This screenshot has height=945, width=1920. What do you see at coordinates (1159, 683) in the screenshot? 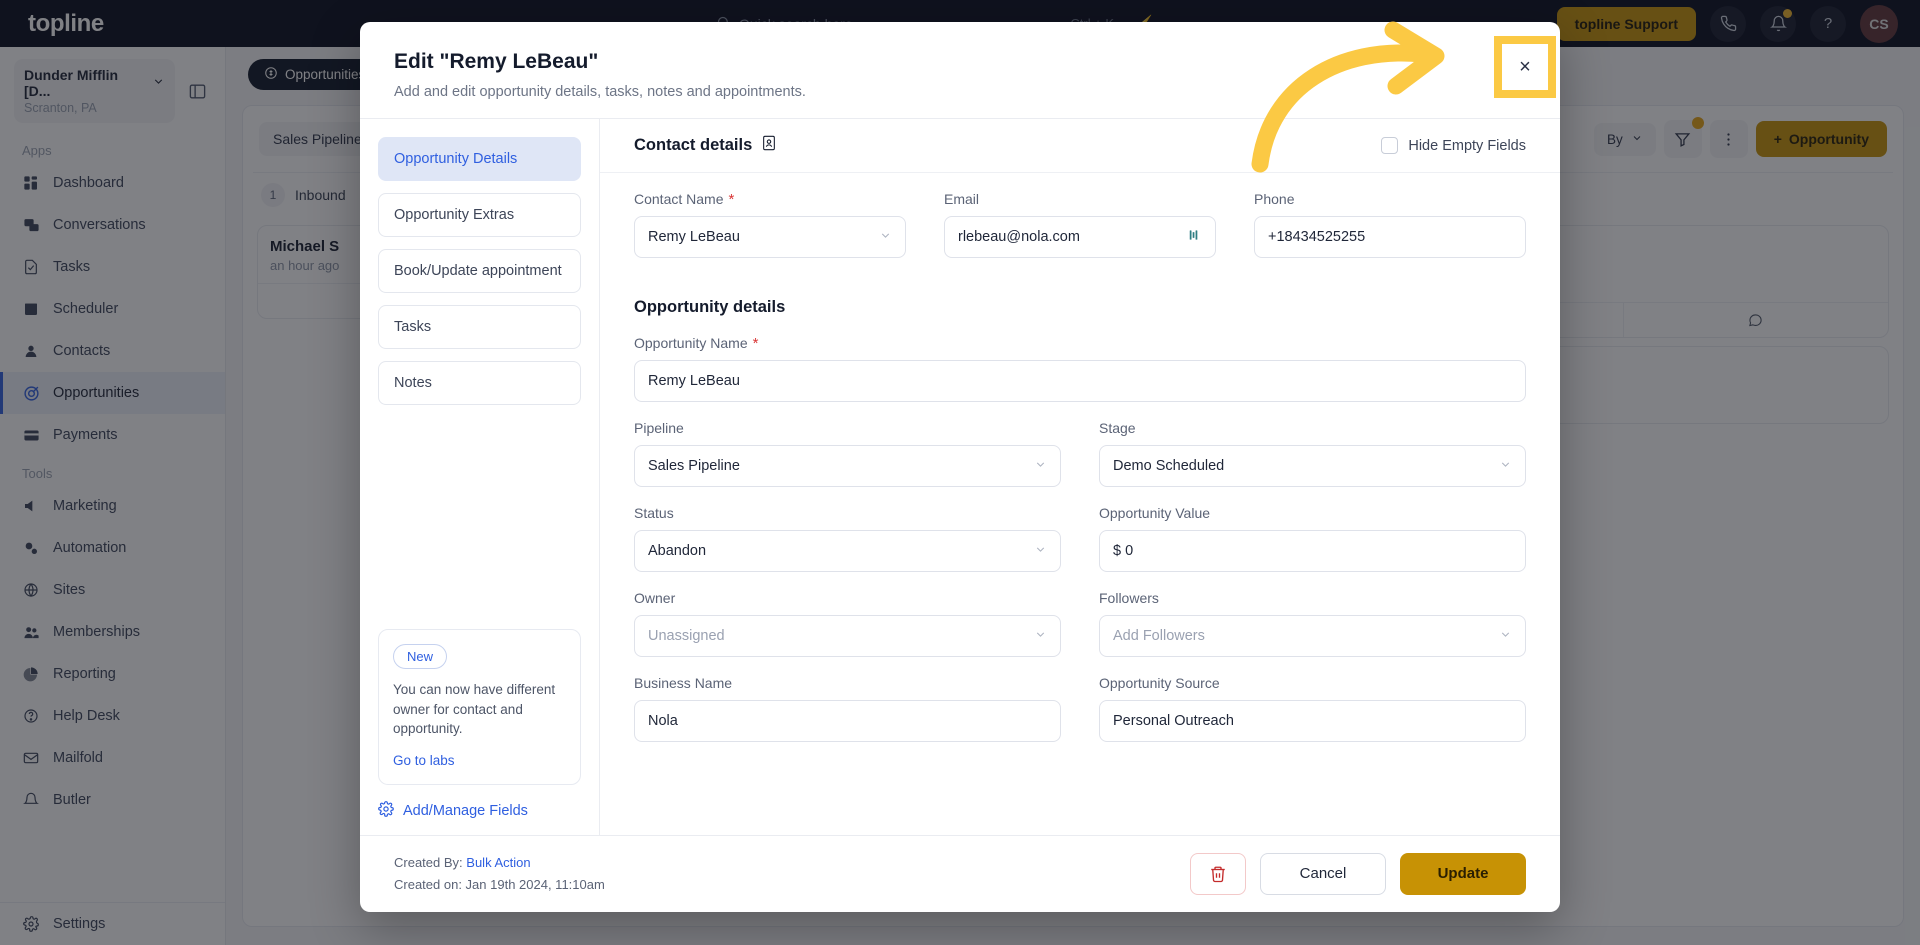
I see `field-label-text: Opportunity Source` at bounding box center [1159, 683].